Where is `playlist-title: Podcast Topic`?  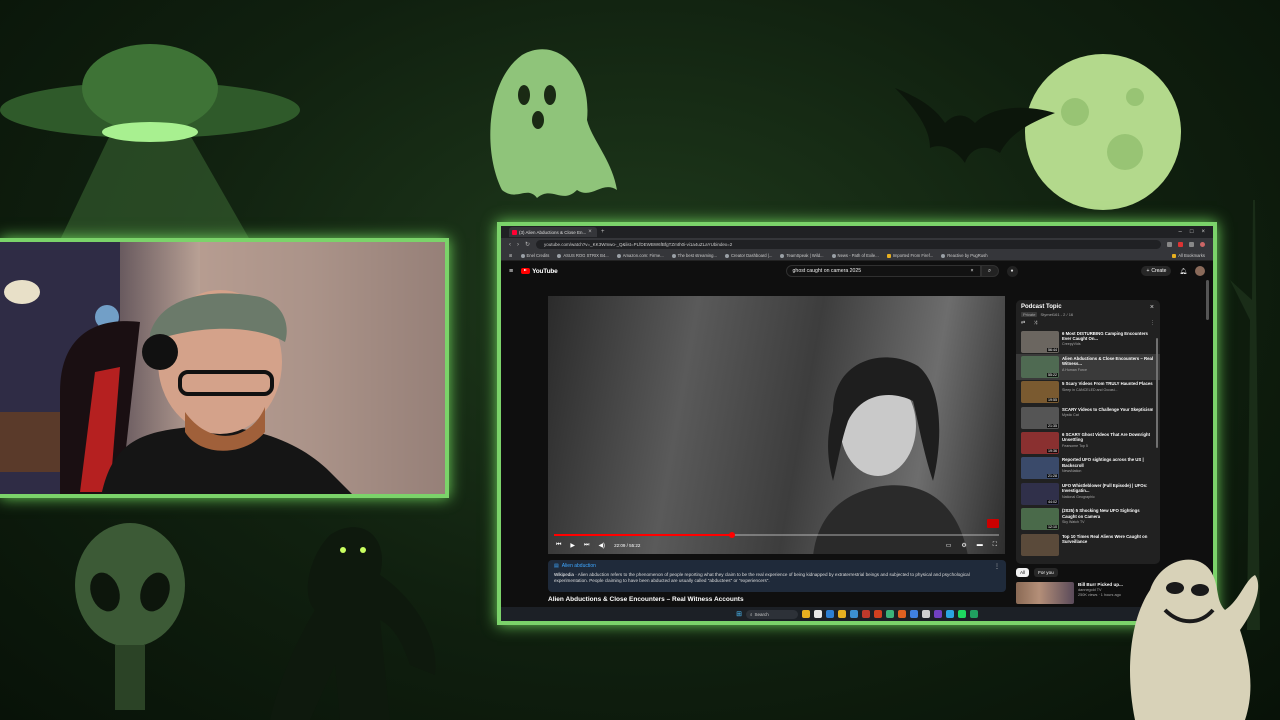 playlist-title: Podcast Topic is located at coordinates (1088, 307).